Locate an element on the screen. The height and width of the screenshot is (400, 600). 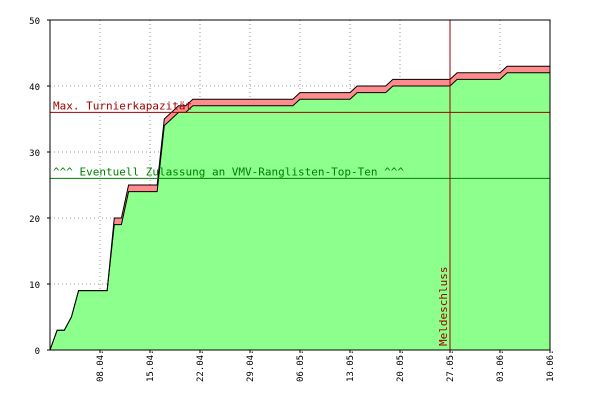
x-tick-label: 27.05. is located at coordinates (451, 365).